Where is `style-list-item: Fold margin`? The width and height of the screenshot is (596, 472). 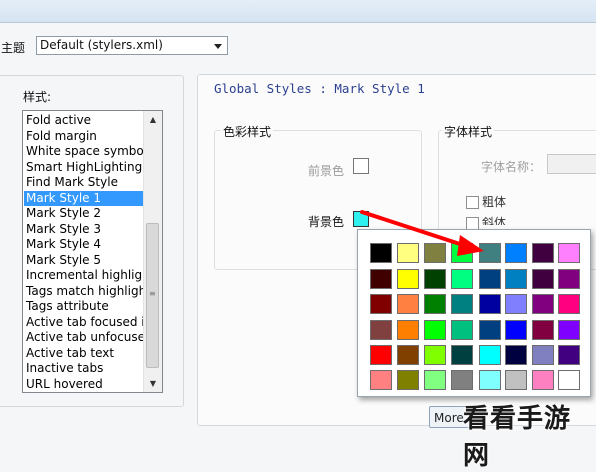 style-list-item: Fold margin is located at coordinates (83, 137).